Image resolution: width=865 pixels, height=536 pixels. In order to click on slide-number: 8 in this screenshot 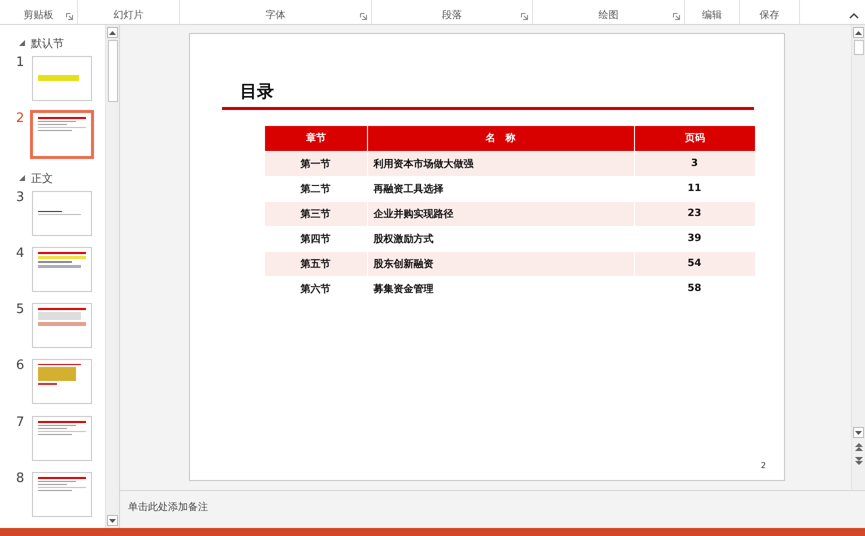, I will do `click(20, 480)`.